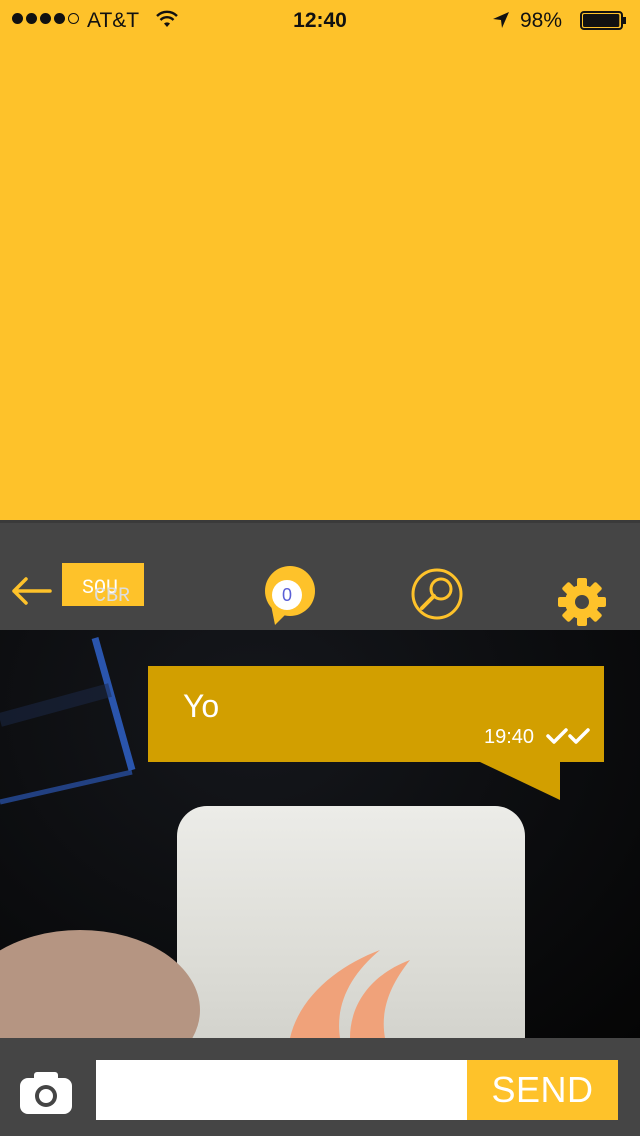 This screenshot has height=1136, width=640. I want to click on double-check-icon, so click(568, 736).